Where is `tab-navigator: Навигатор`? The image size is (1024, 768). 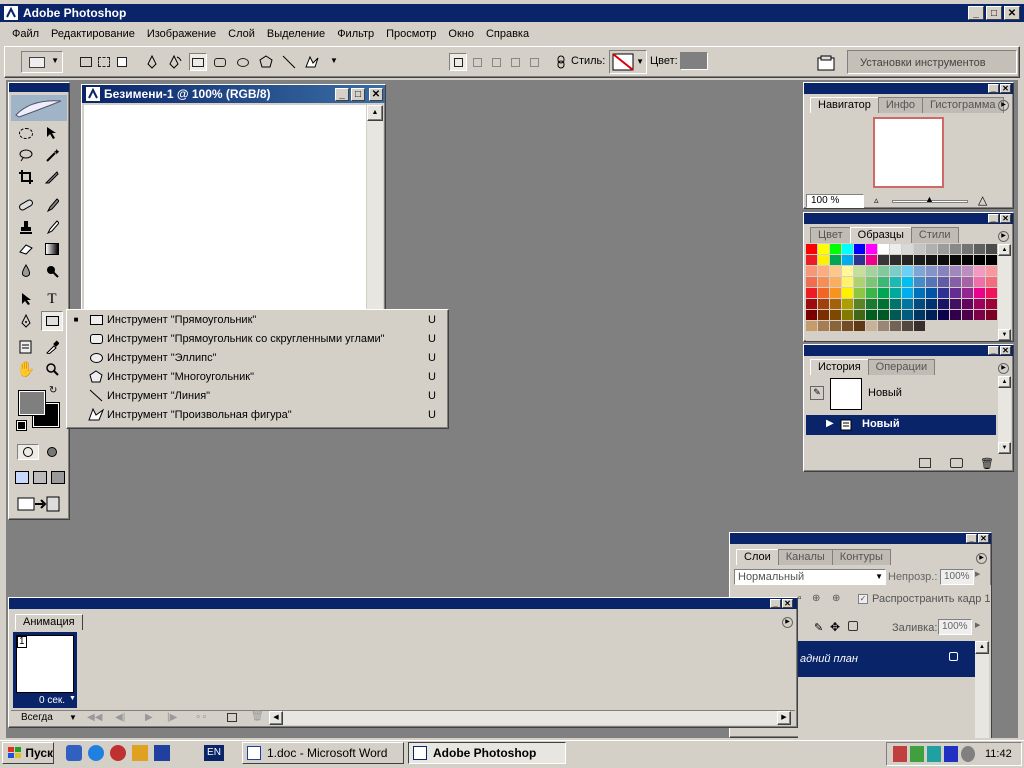
tab-navigator: Навигатор is located at coordinates (844, 105).